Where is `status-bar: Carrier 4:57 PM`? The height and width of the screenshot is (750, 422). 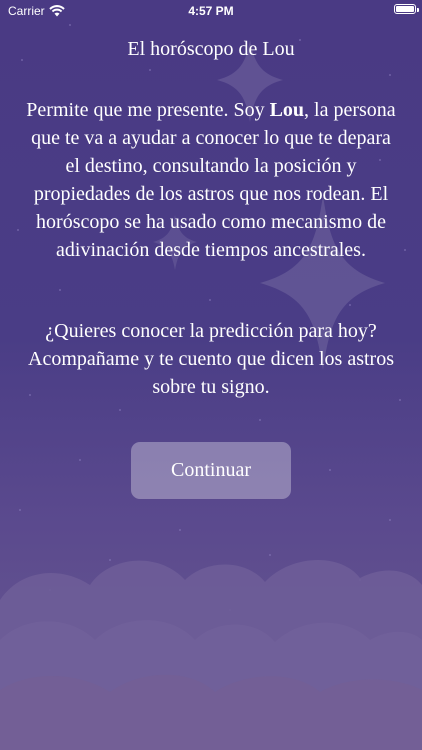
status-bar: Carrier 4:57 PM is located at coordinates (211, 11).